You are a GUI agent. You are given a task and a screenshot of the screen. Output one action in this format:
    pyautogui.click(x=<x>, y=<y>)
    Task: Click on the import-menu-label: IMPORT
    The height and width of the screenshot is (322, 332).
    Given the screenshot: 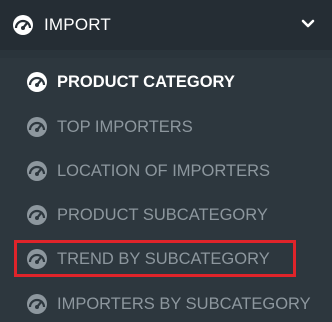 What is the action you would take?
    pyautogui.click(x=78, y=24)
    